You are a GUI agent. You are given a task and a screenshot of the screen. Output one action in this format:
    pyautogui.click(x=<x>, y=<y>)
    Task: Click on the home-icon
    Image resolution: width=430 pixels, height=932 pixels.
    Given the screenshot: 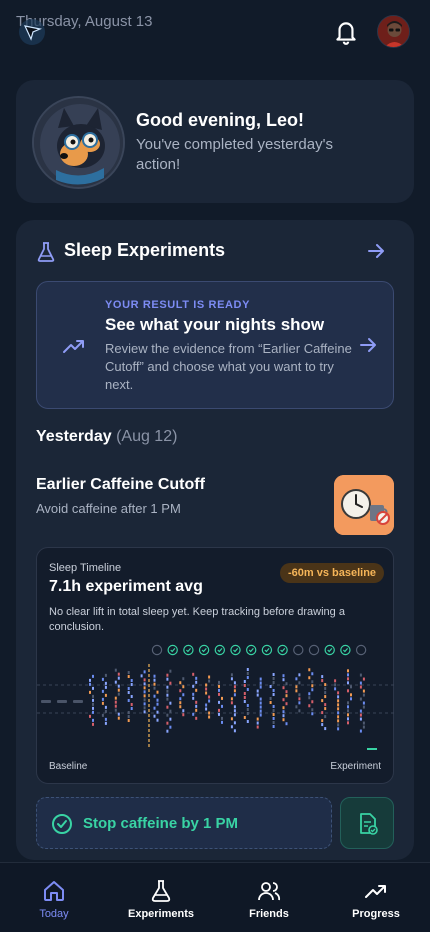 What is the action you would take?
    pyautogui.click(x=54, y=891)
    